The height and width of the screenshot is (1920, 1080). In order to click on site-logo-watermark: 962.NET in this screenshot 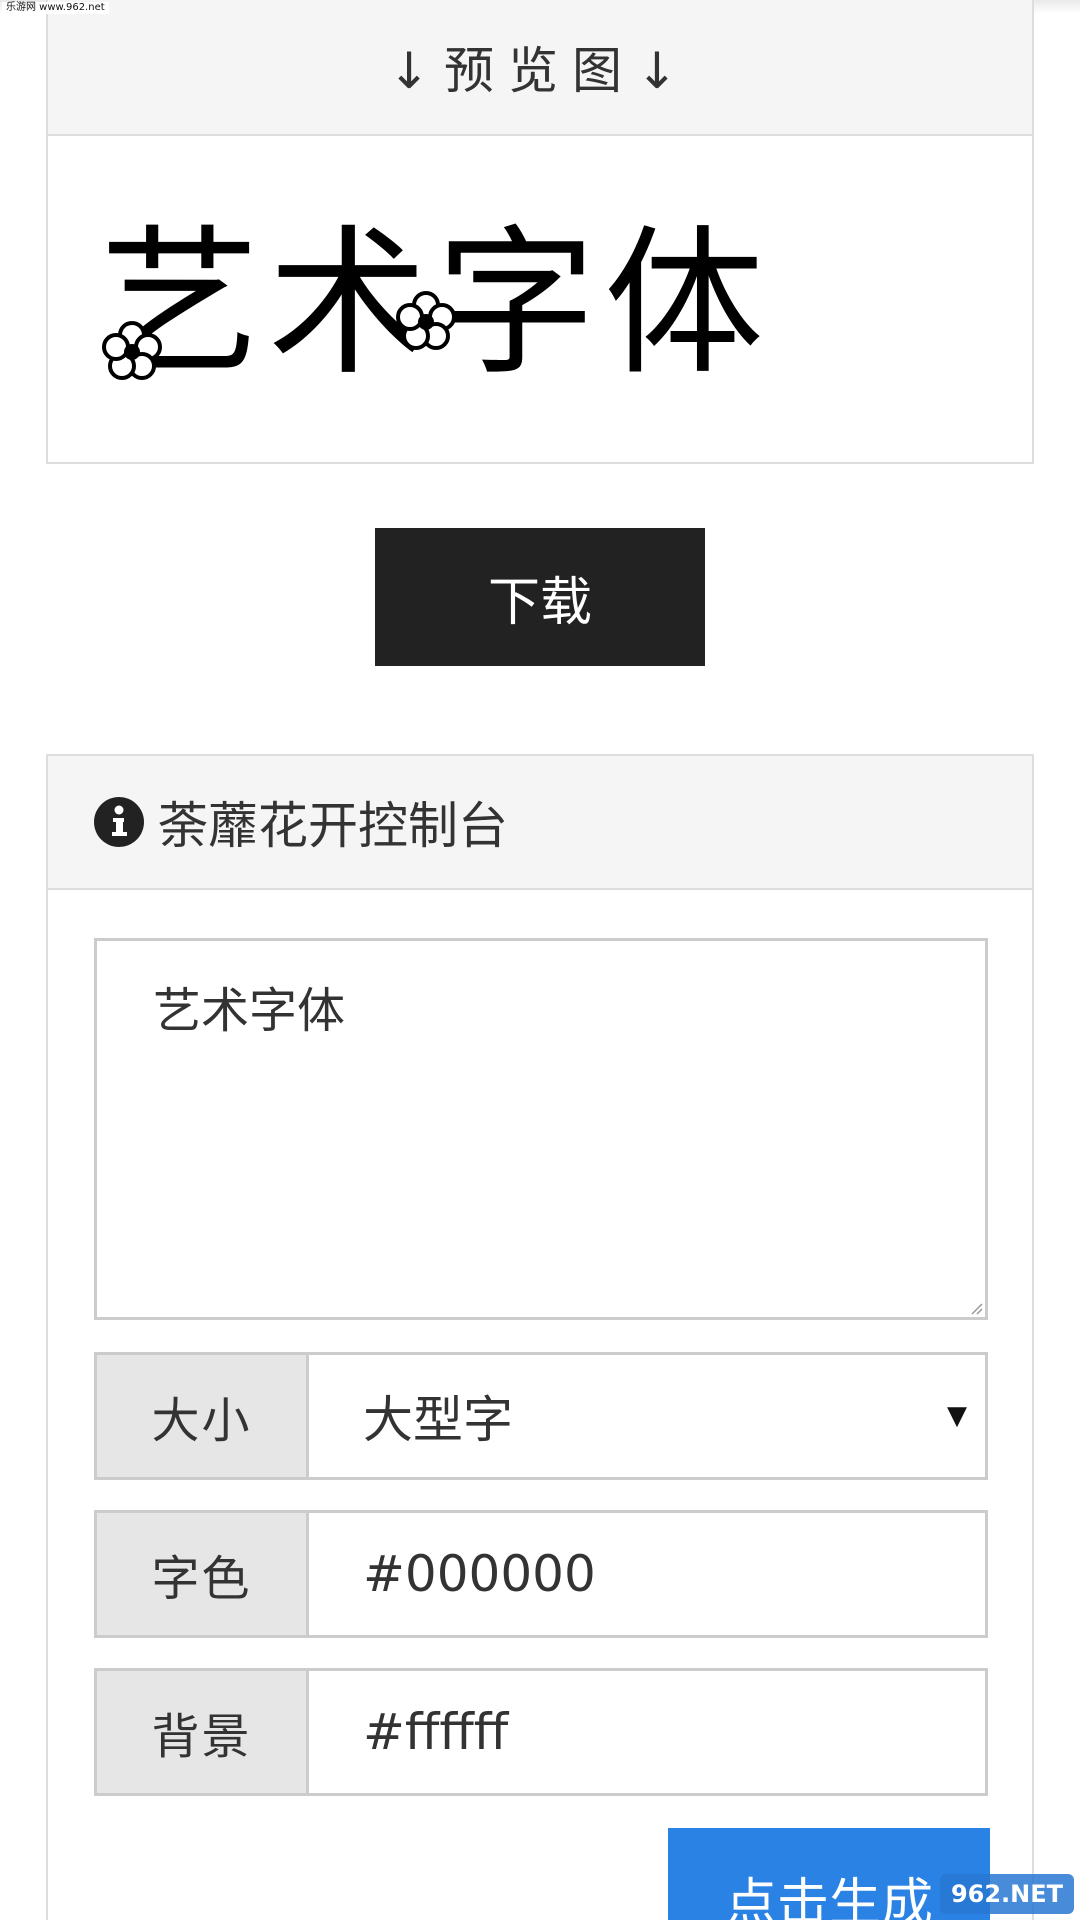, I will do `click(1007, 1894)`.